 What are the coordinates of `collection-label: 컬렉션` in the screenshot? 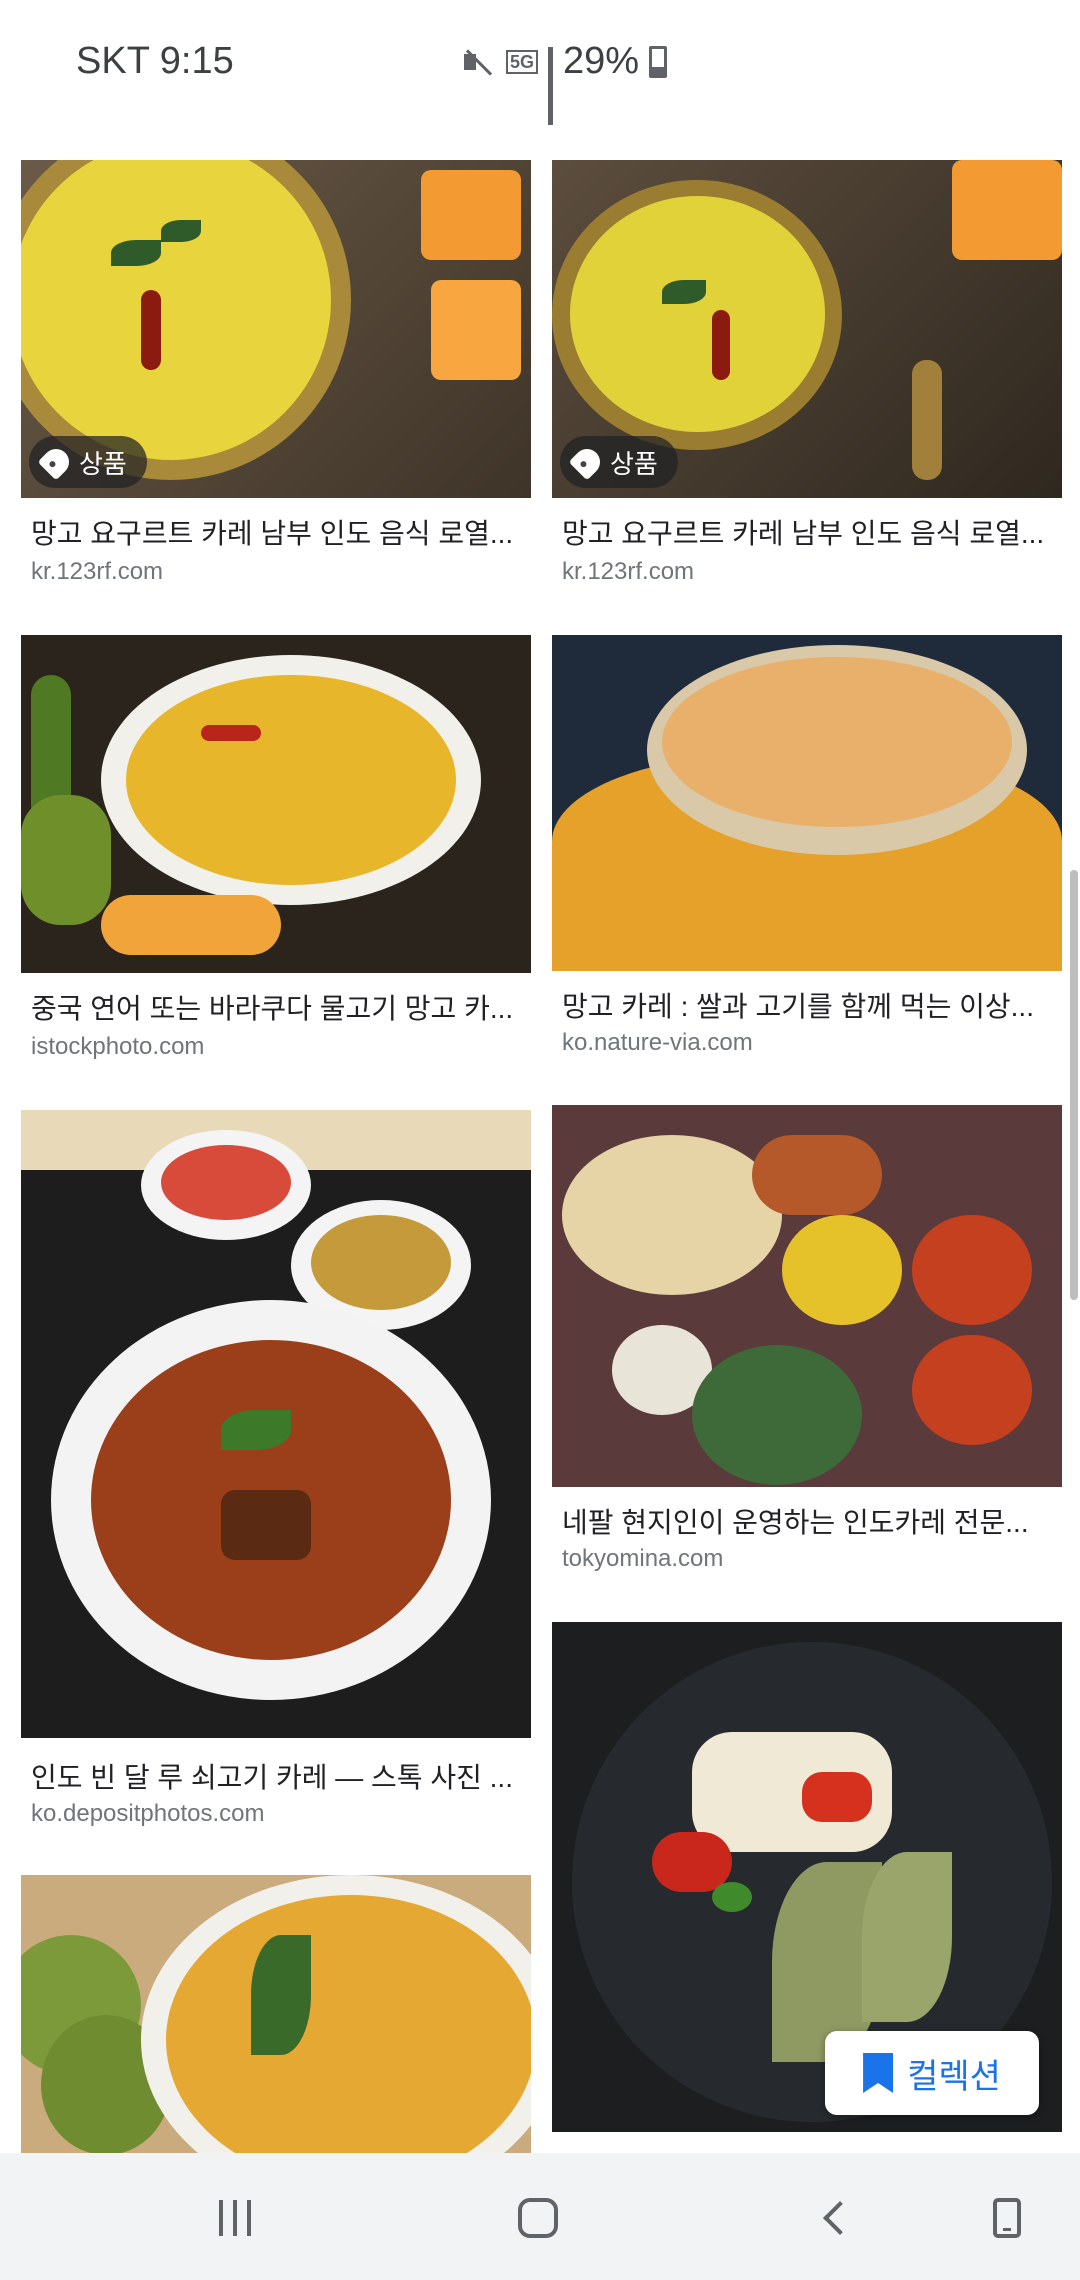 It's located at (954, 2076).